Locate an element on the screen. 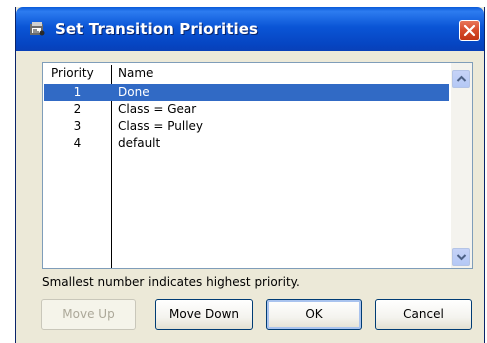 Image resolution: width=487 pixels, height=343 pixels. row-priority: 2 is located at coordinates (77, 109).